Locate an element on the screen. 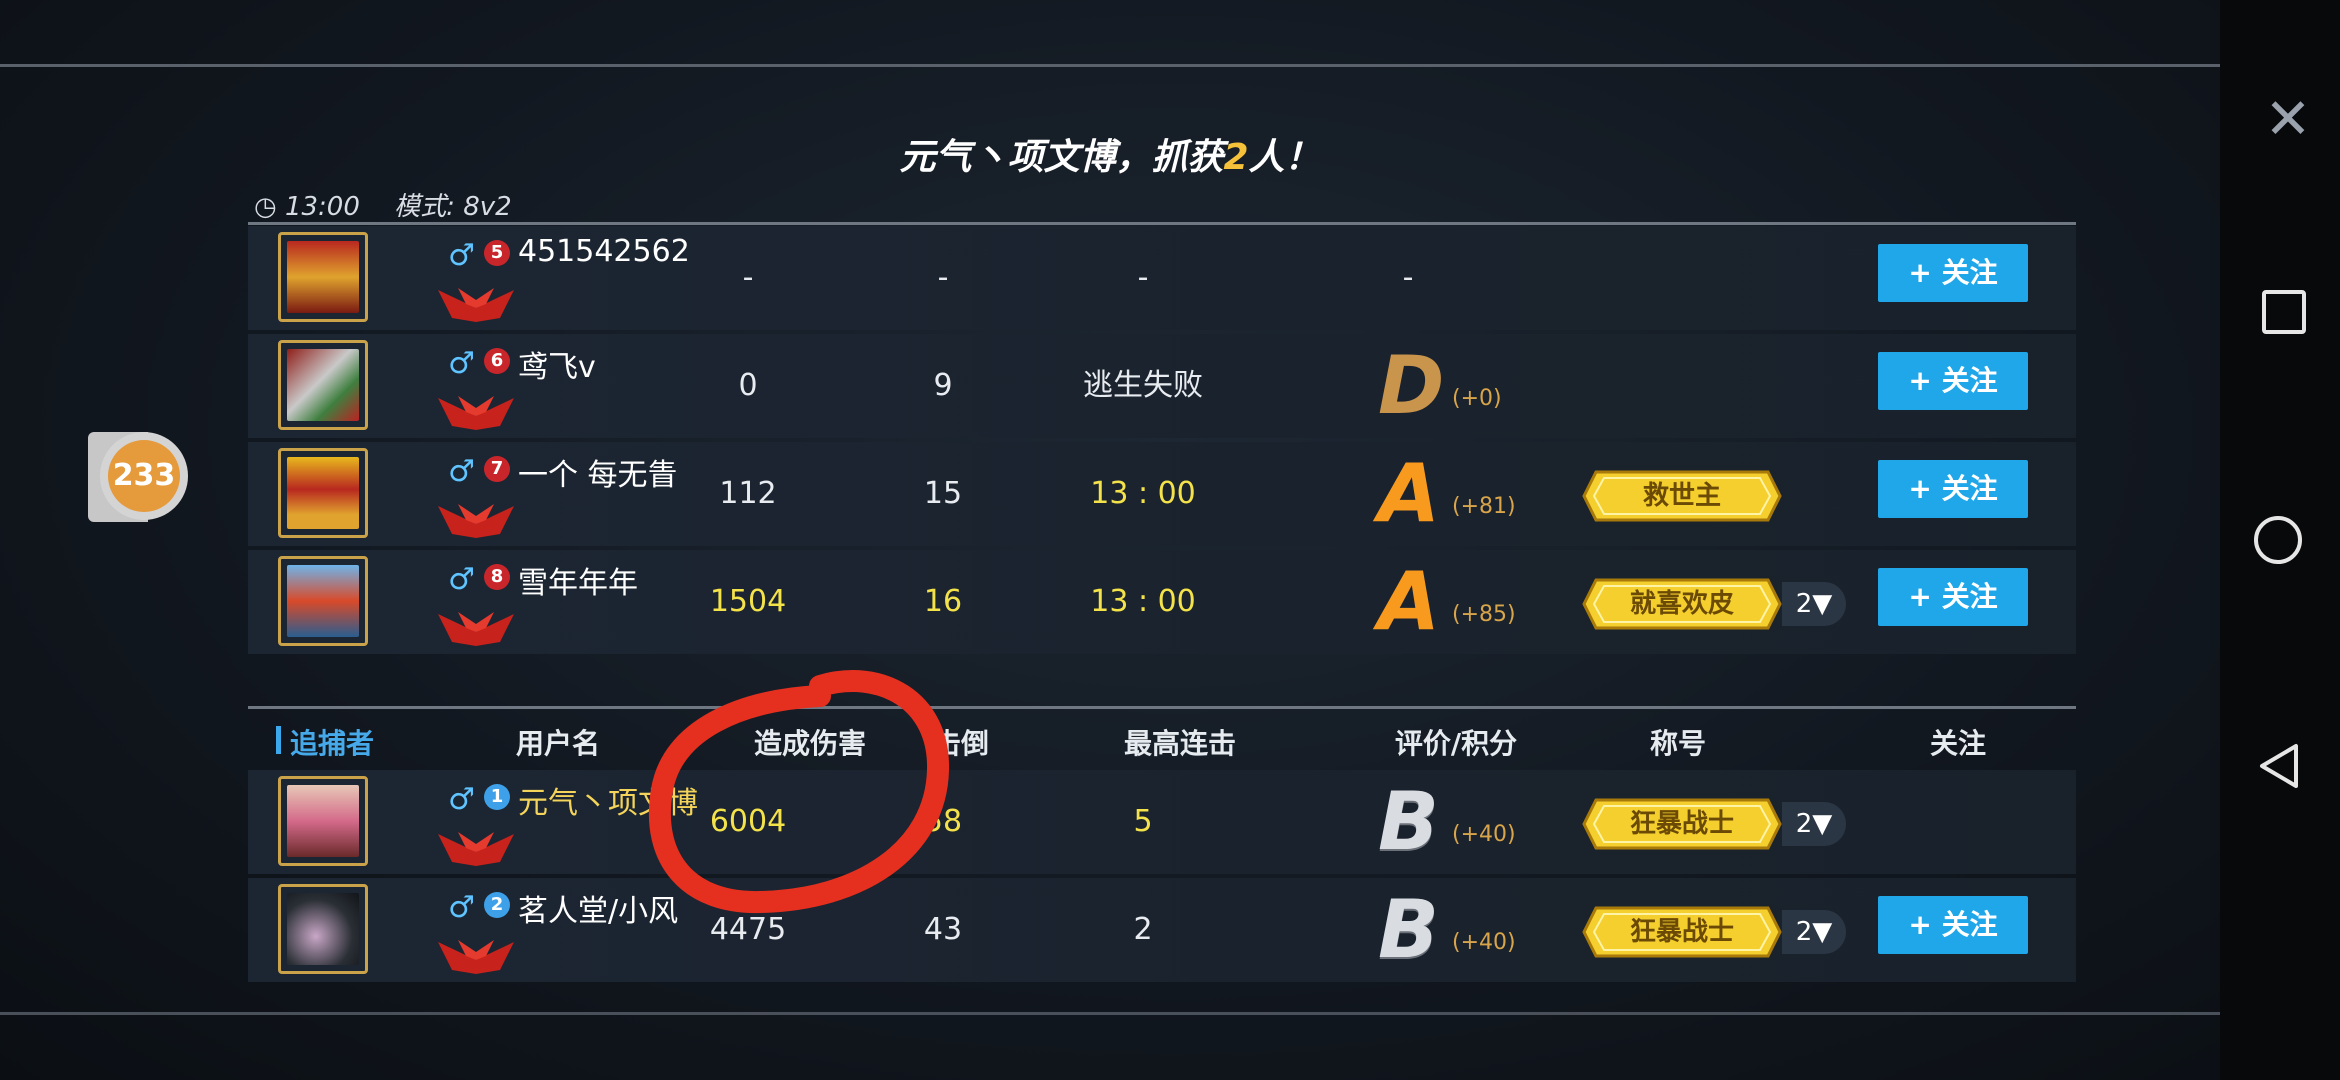 This screenshot has width=2340, height=1080. chaser-row: ♂ 1 元气丶项文博 6004 58 5 B (+40) 狂暴战士 2▼ is located at coordinates (1162, 822).